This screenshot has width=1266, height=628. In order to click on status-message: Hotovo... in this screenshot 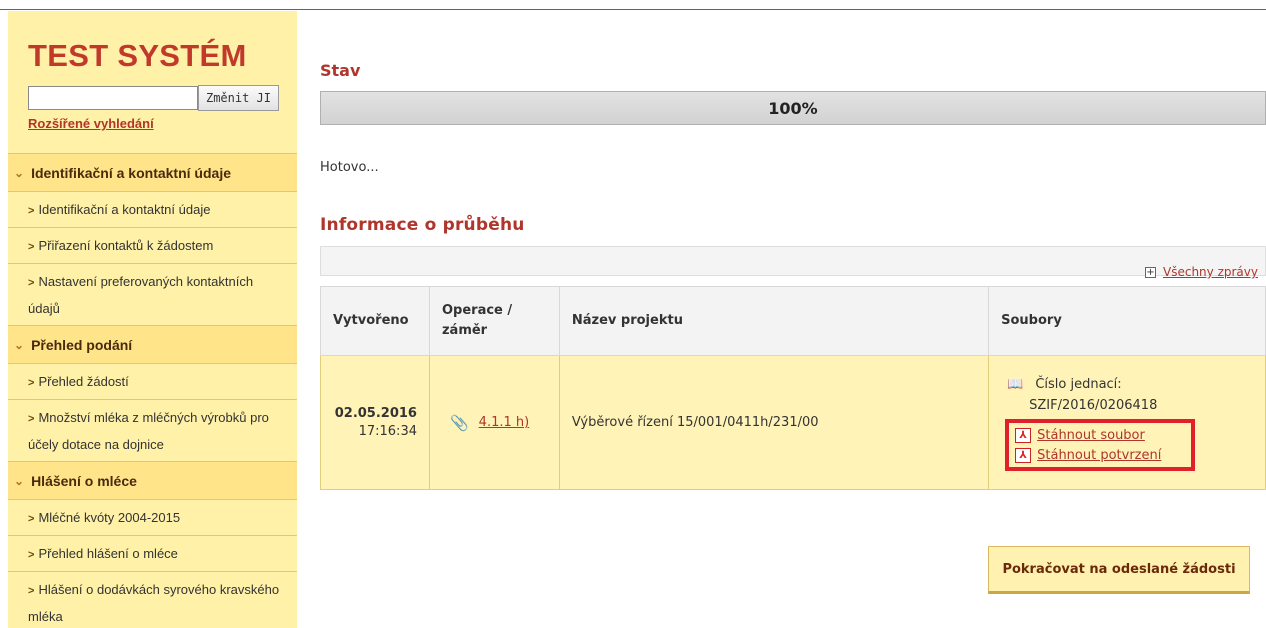, I will do `click(349, 167)`.